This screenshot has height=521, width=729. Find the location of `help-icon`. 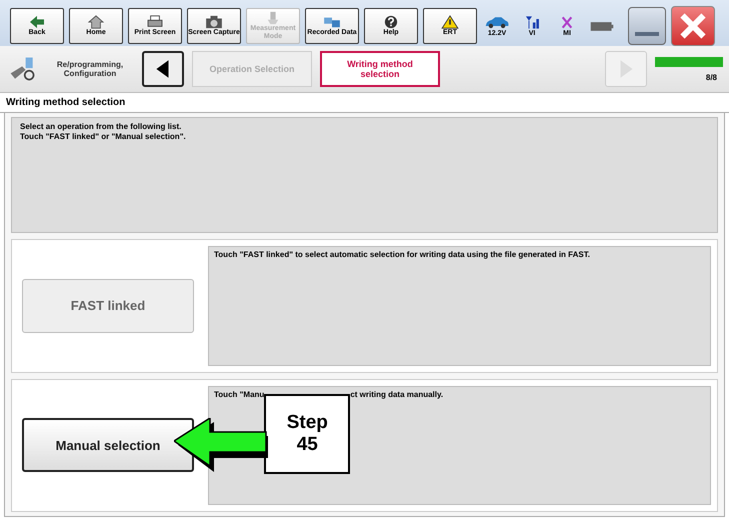

help-icon is located at coordinates (391, 22).